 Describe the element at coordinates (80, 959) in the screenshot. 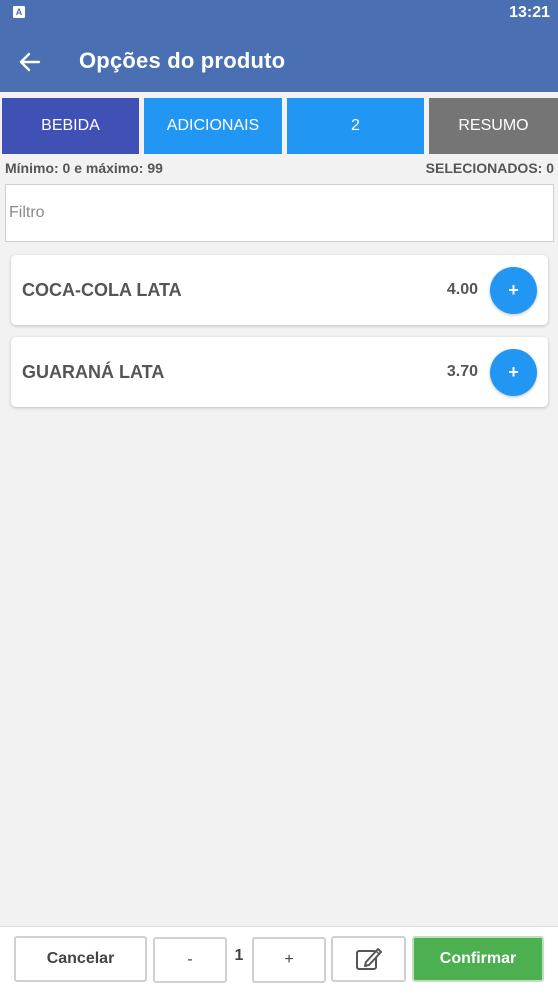

I see `cancel-button: Cancelar` at that location.